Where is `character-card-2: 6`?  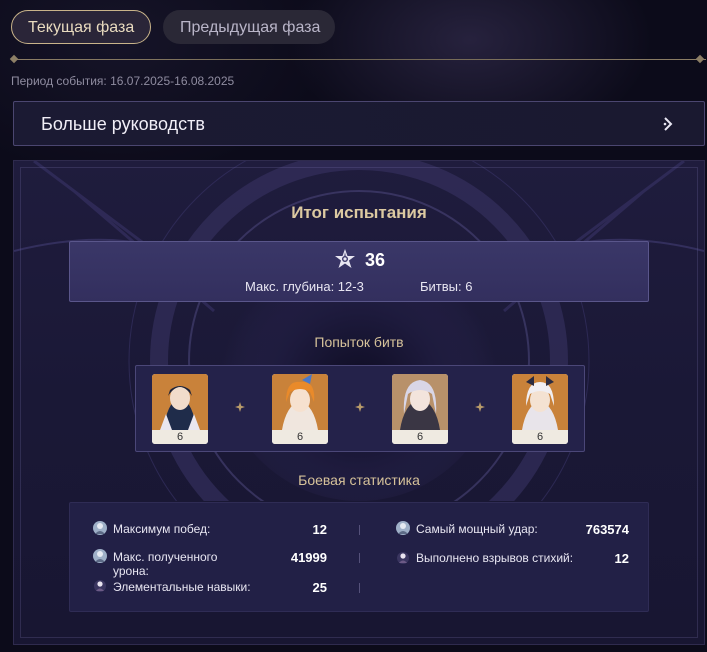
character-card-2: 6 is located at coordinates (300, 409).